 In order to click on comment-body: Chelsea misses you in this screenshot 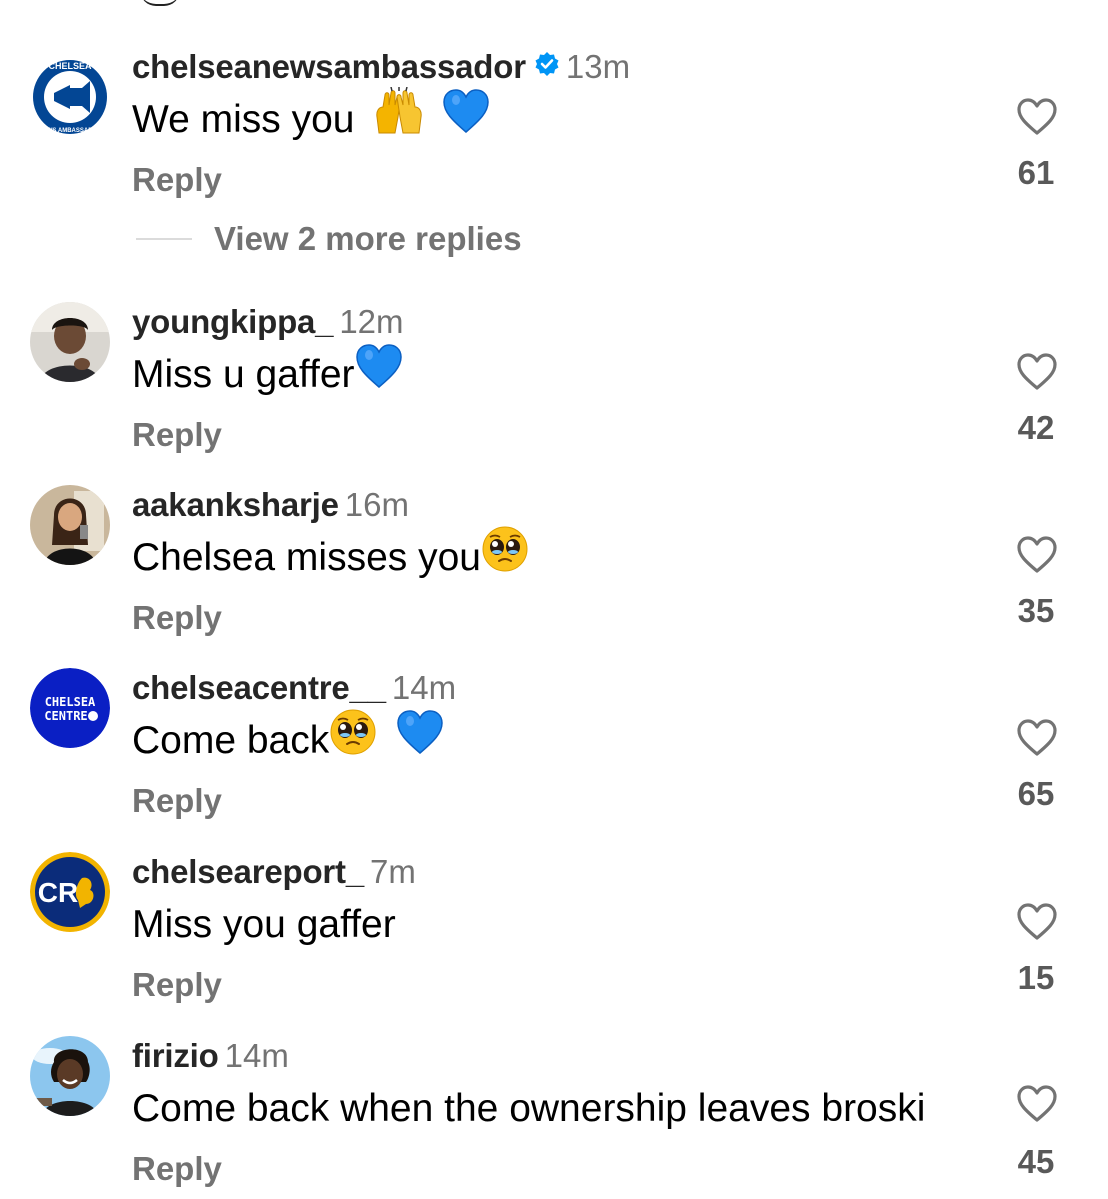, I will do `click(330, 554)`.